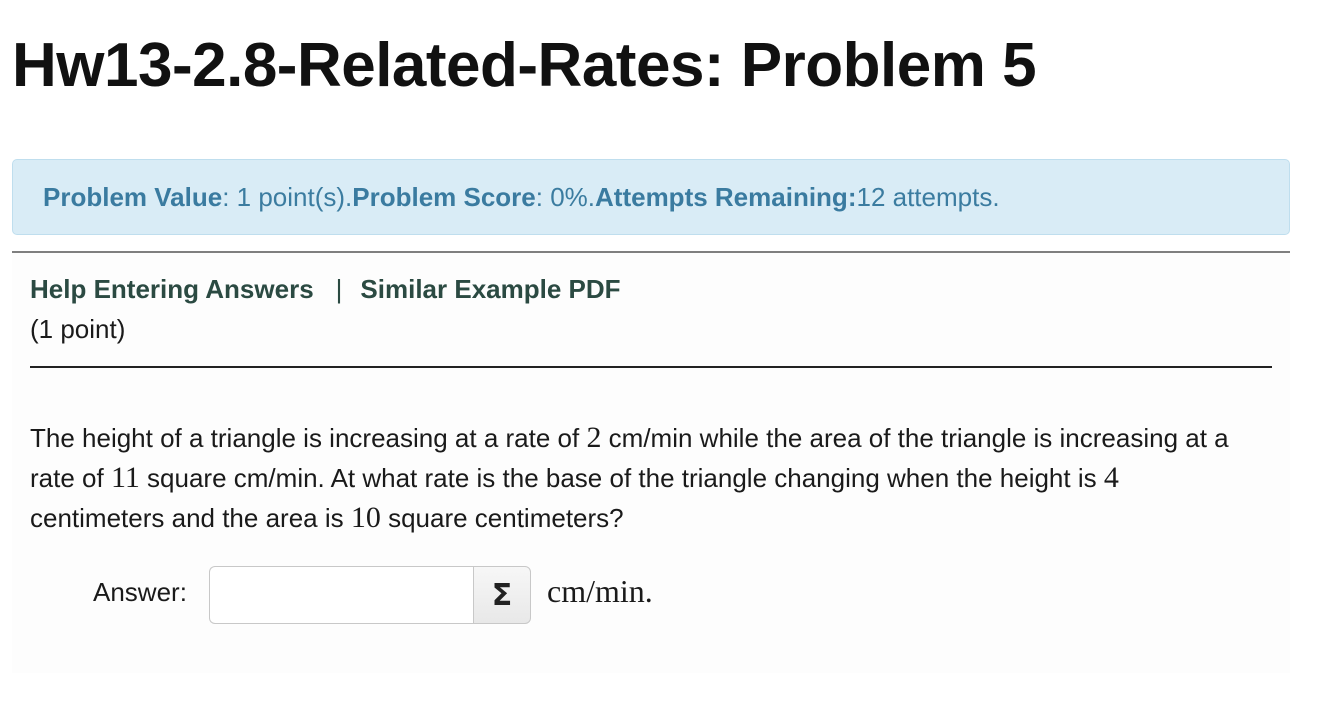 This screenshot has width=1326, height=706. I want to click on problem-points: (1 point), so click(78, 329).